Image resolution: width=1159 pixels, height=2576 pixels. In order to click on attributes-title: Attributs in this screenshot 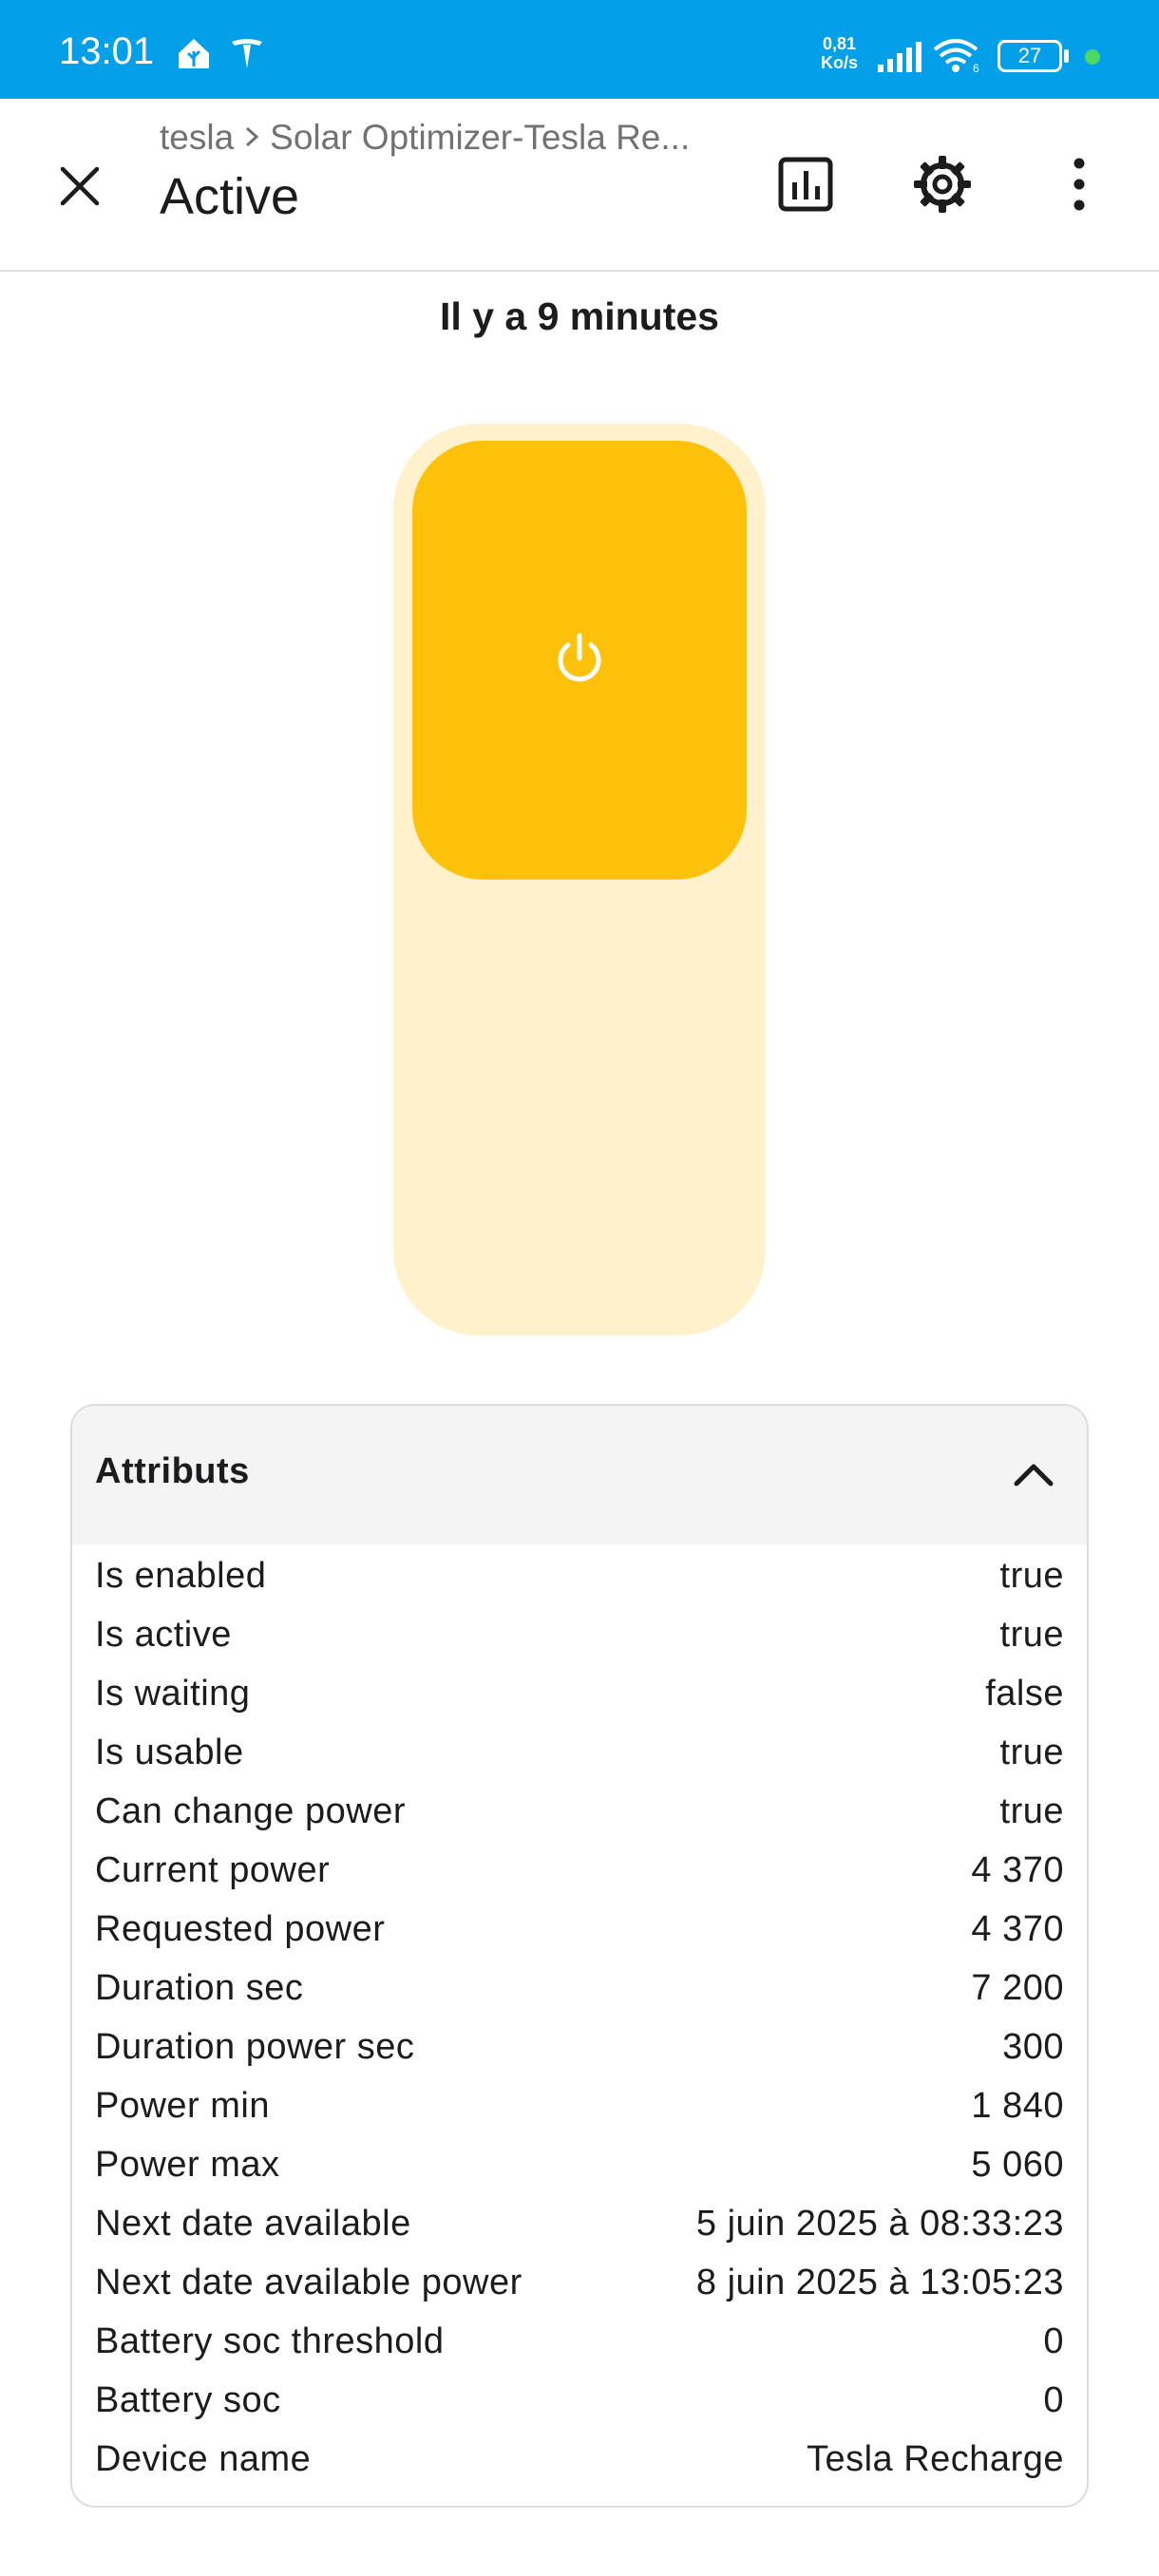, I will do `click(172, 1471)`.